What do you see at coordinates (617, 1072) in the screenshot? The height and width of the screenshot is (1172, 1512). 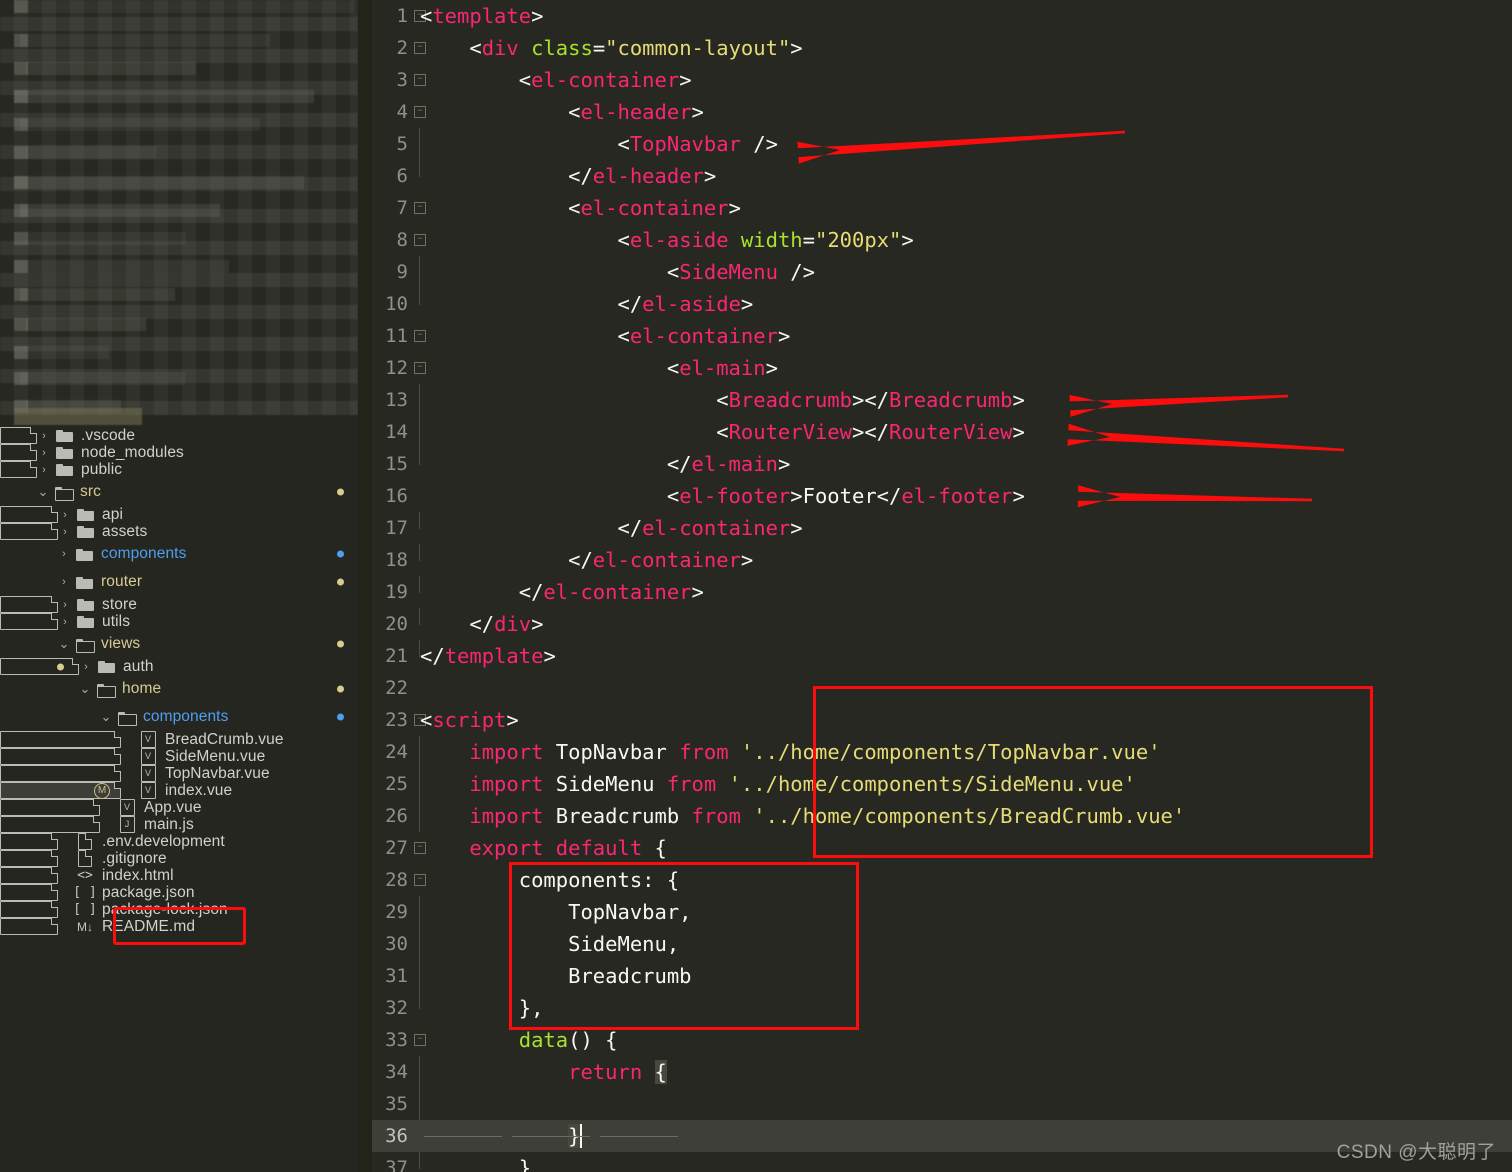 I see `code-text: return {` at bounding box center [617, 1072].